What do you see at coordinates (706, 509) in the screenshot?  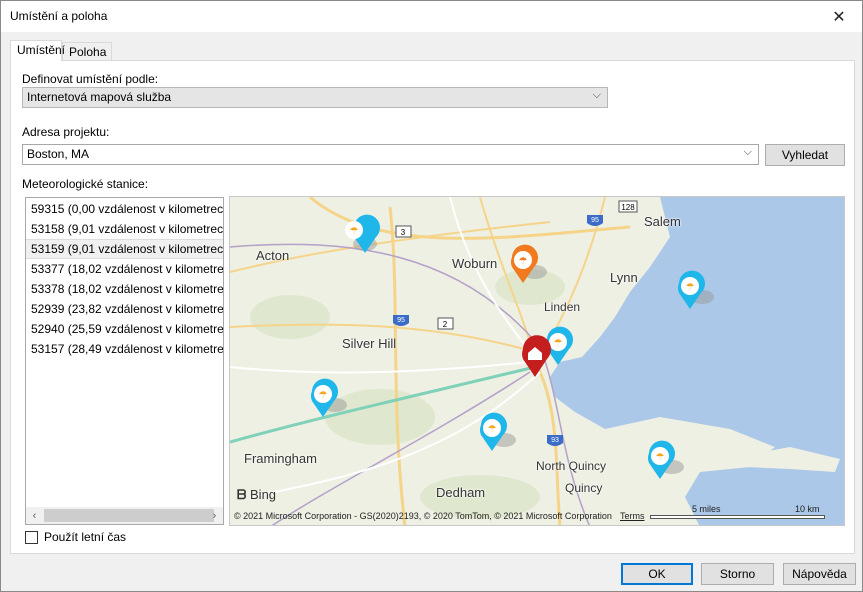 I see `scale-miles: 5 miles` at bounding box center [706, 509].